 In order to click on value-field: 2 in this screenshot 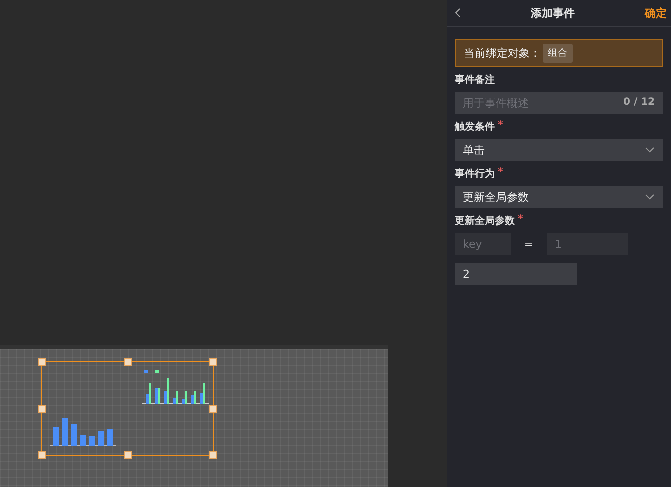, I will do `click(516, 274)`.